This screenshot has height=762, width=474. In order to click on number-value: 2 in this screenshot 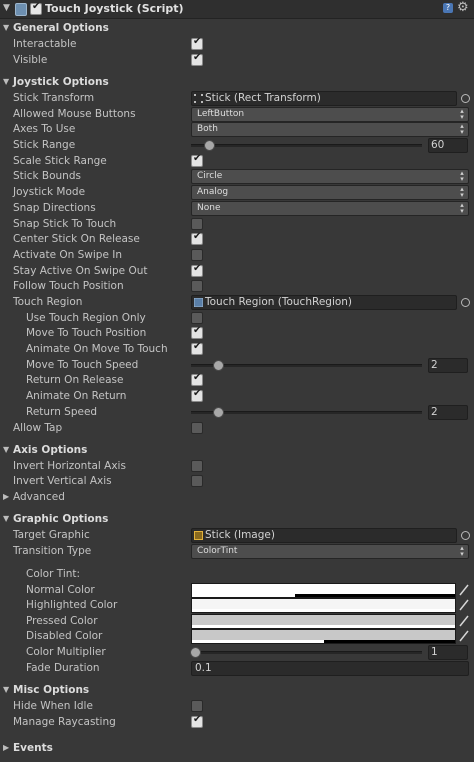, I will do `click(434, 412)`.